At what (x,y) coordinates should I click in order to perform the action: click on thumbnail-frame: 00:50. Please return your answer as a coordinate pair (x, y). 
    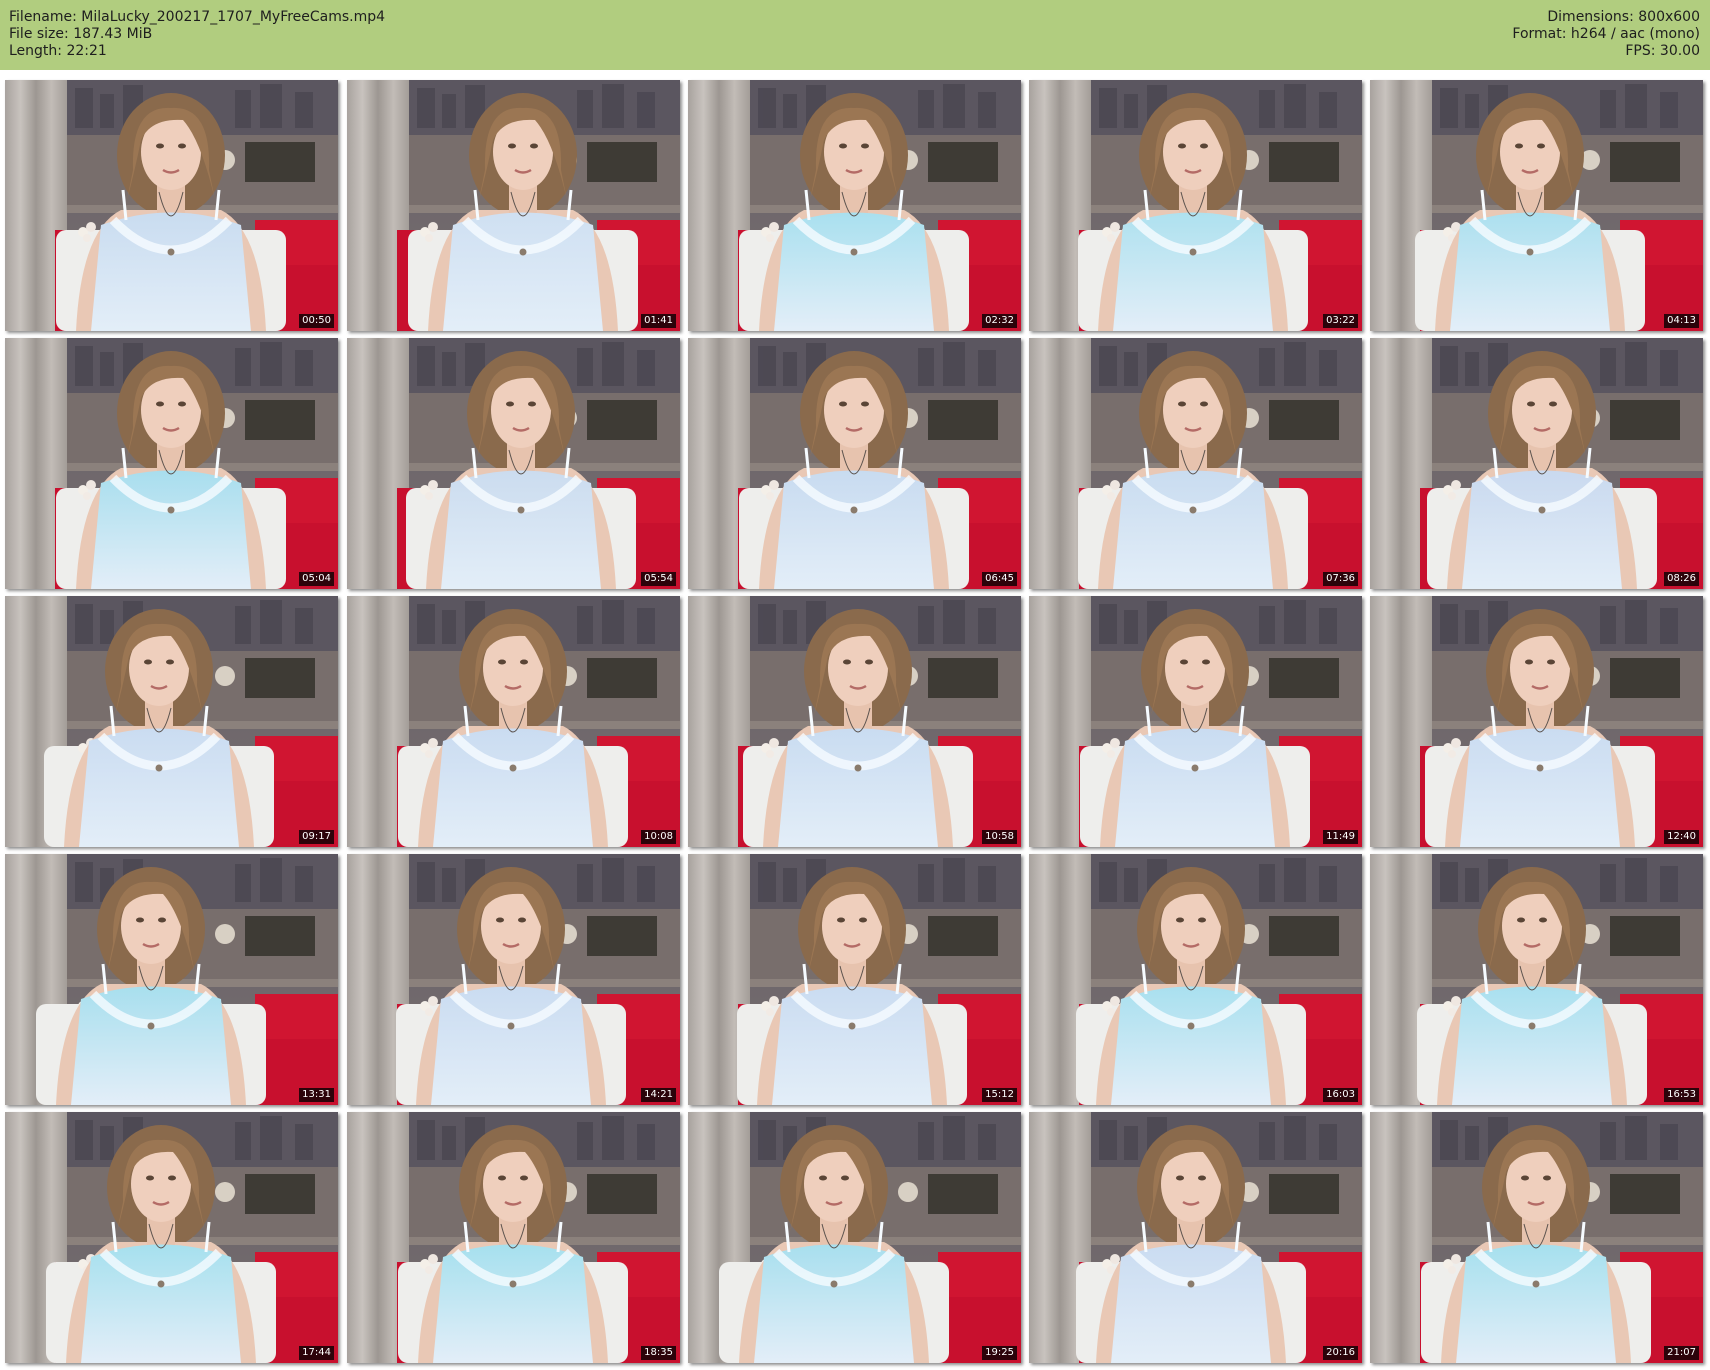
    Looking at the image, I should click on (171, 205).